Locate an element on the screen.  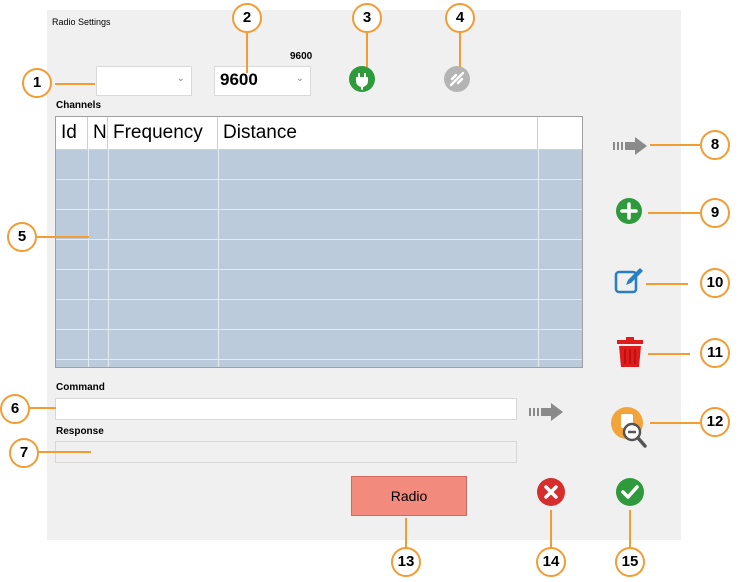
command-label: Command is located at coordinates (80, 387).